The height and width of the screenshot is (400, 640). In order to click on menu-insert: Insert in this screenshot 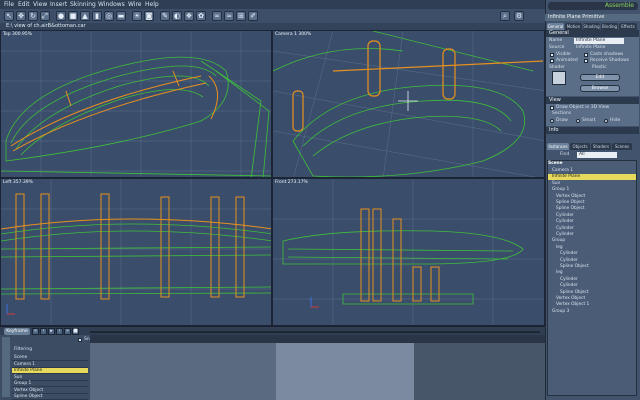, I will do `click(58, 4)`.